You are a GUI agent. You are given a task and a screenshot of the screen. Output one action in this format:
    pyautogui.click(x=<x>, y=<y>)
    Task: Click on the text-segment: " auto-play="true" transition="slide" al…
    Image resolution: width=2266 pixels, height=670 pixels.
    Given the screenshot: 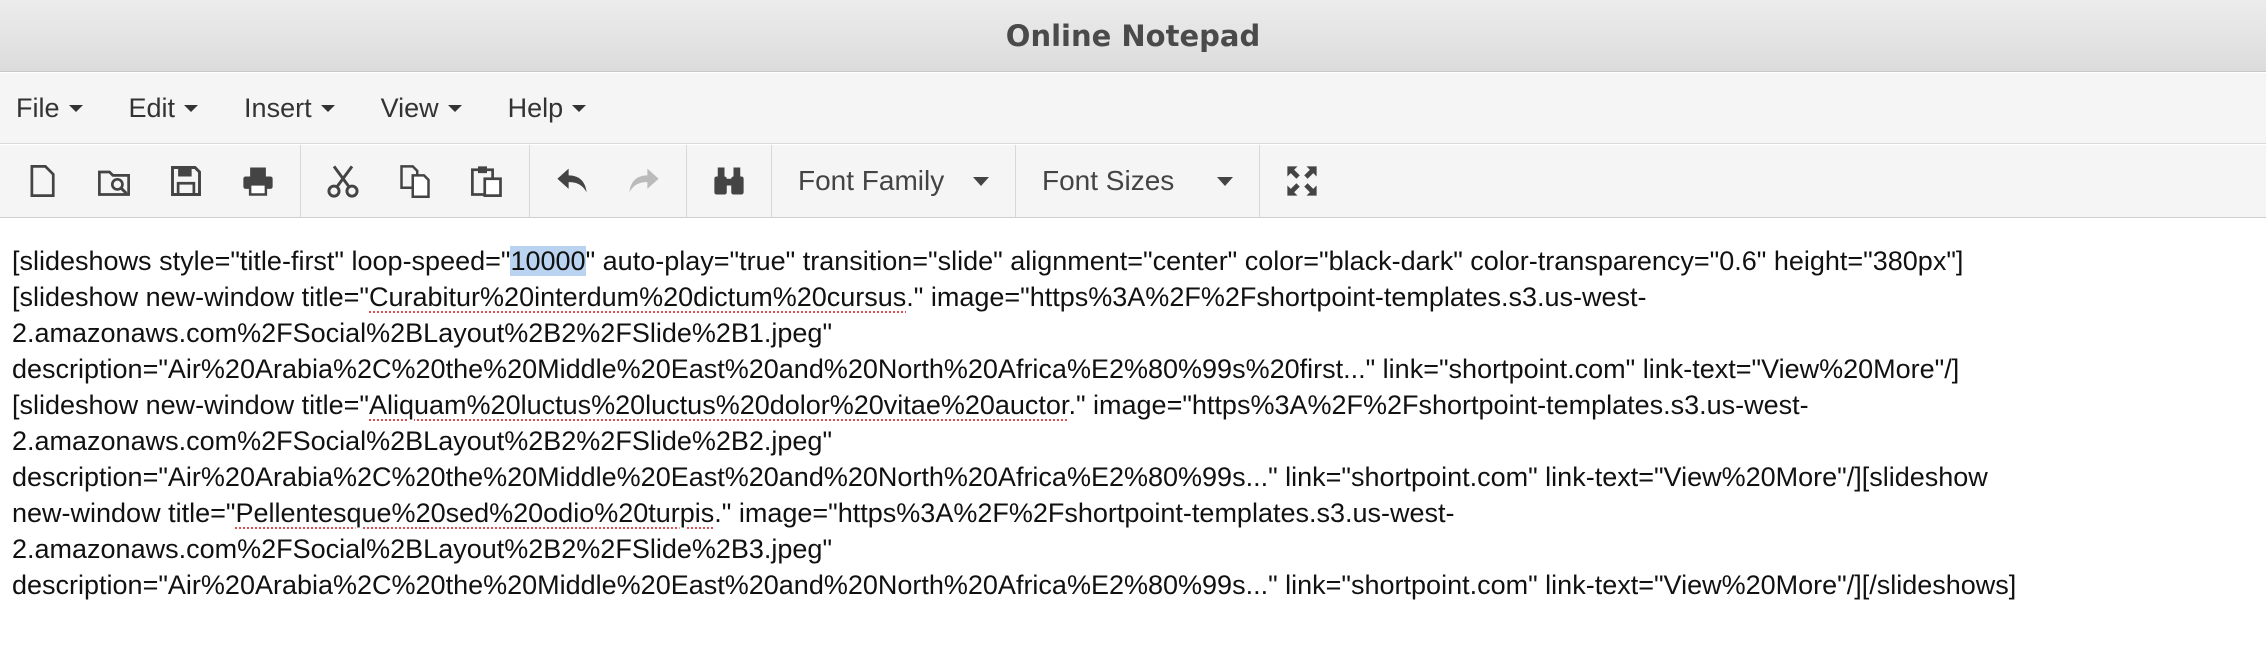 What is the action you would take?
    pyautogui.click(x=1274, y=261)
    